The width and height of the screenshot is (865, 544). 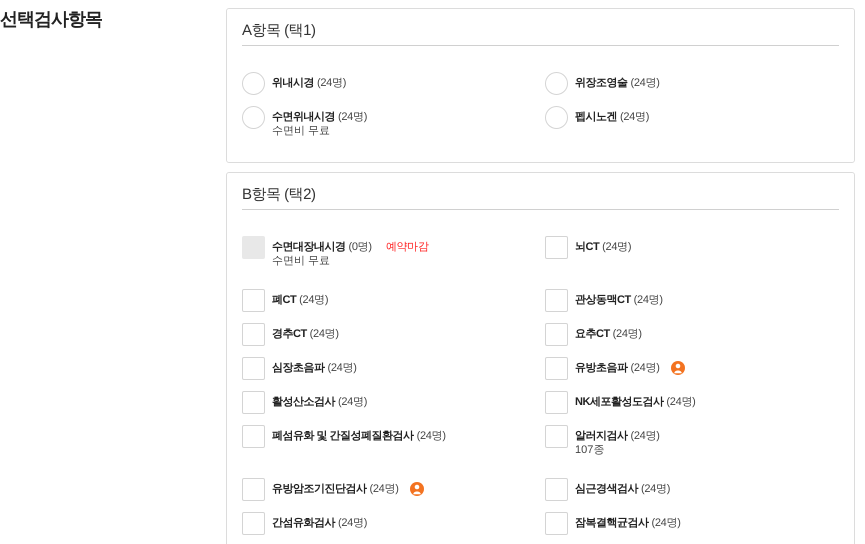 What do you see at coordinates (309, 247) in the screenshot?
I see `item-name: 수면대장내시경` at bounding box center [309, 247].